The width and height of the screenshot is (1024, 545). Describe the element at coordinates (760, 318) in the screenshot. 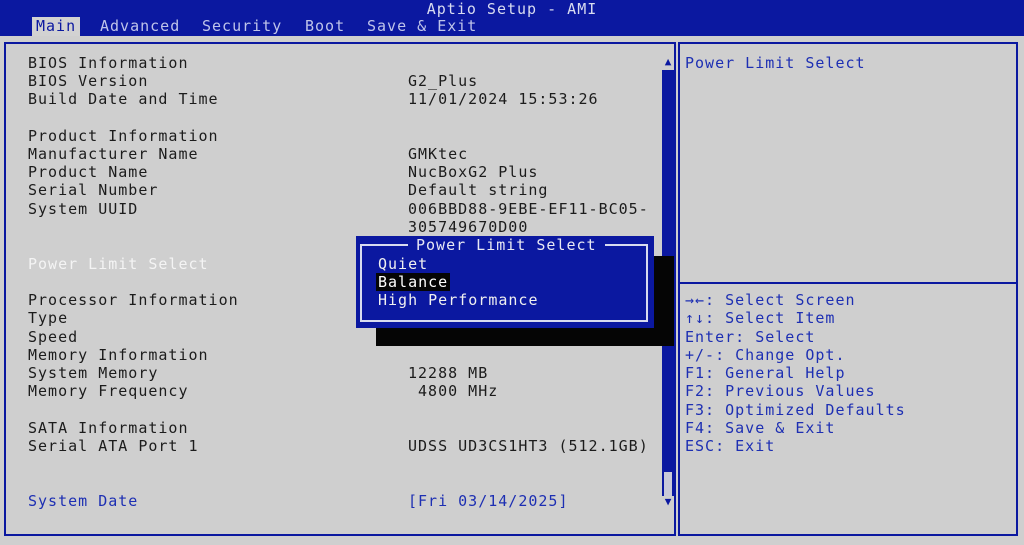

I see `help-key-select-item: ↑↓: Select Item` at that location.